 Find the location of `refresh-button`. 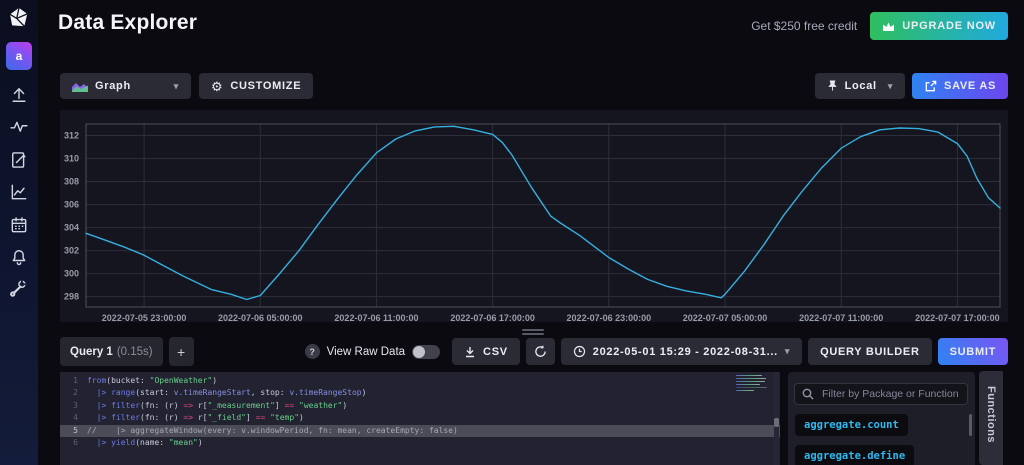

refresh-button is located at coordinates (540, 351).